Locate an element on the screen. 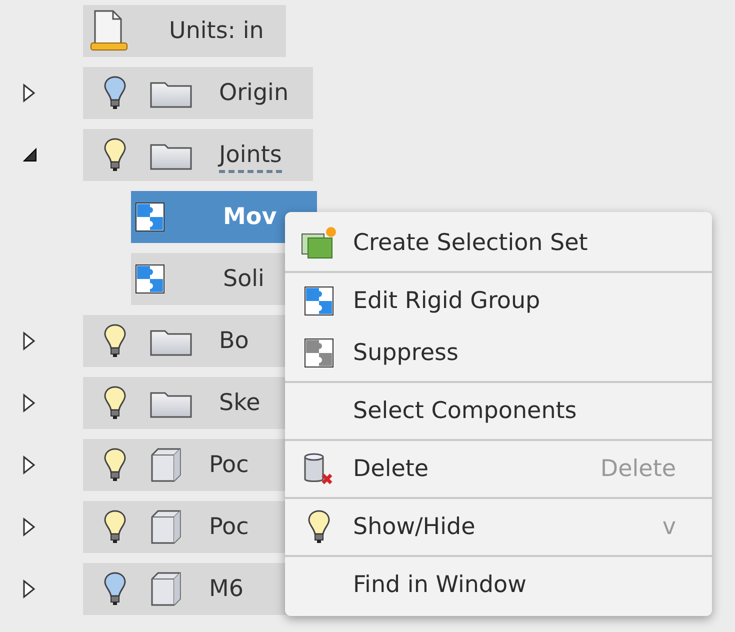  tree-item-label: Joints is located at coordinates (250, 157).